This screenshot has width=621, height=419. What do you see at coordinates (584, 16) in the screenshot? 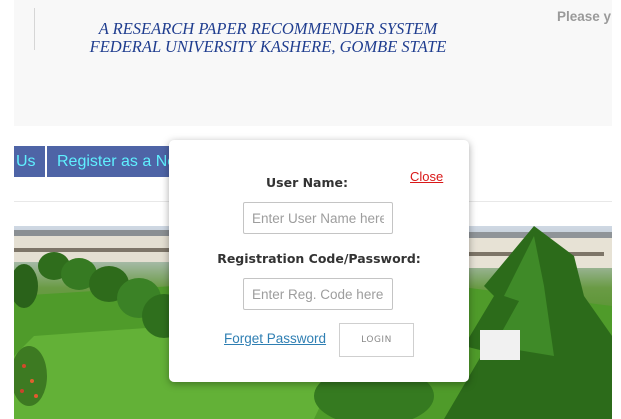
I see `login-hint-text: Please y` at bounding box center [584, 16].